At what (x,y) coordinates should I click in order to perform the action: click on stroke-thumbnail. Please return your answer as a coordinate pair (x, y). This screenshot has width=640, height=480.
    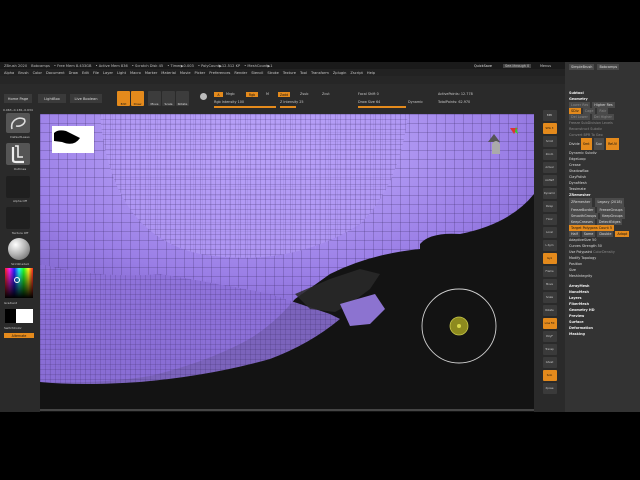
    Looking at the image, I should click on (18, 154).